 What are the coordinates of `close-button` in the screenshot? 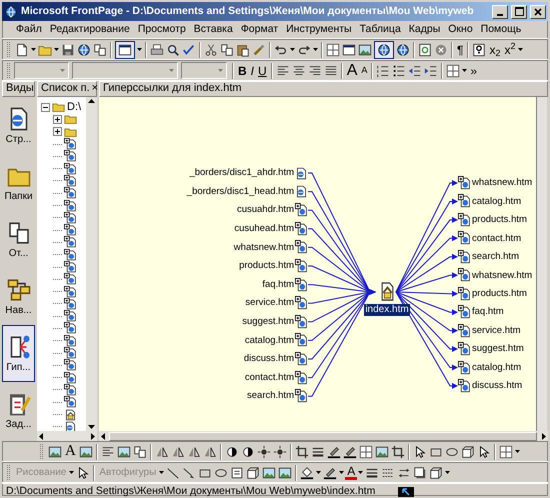 It's located at (538, 11).